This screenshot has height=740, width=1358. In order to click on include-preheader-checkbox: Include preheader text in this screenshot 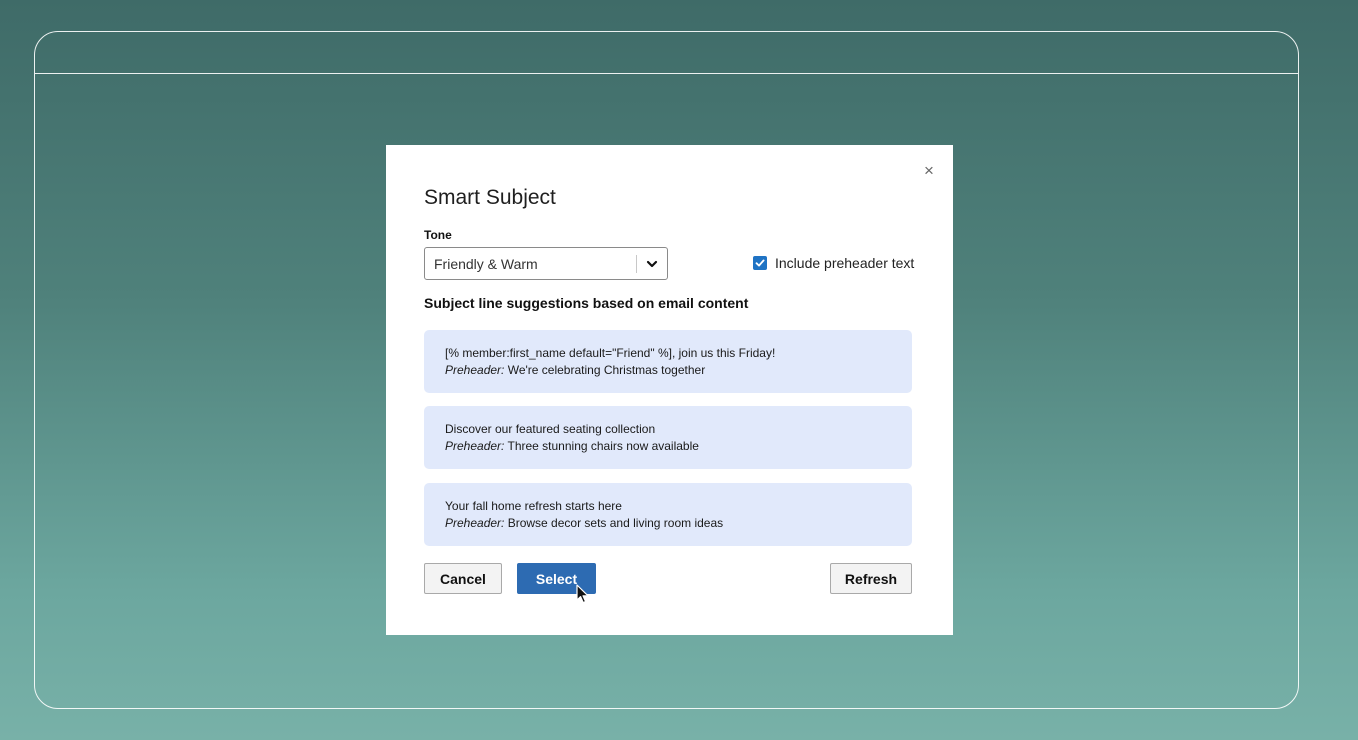, I will do `click(833, 263)`.